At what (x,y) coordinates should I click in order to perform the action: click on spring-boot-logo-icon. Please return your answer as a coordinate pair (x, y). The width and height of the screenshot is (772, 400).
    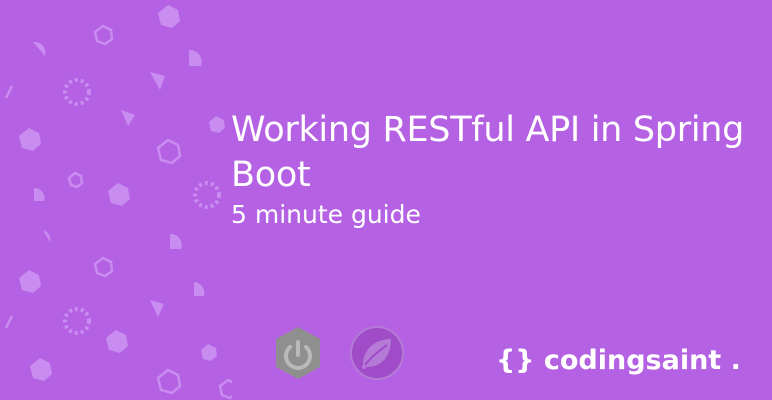
    Looking at the image, I should click on (298, 353).